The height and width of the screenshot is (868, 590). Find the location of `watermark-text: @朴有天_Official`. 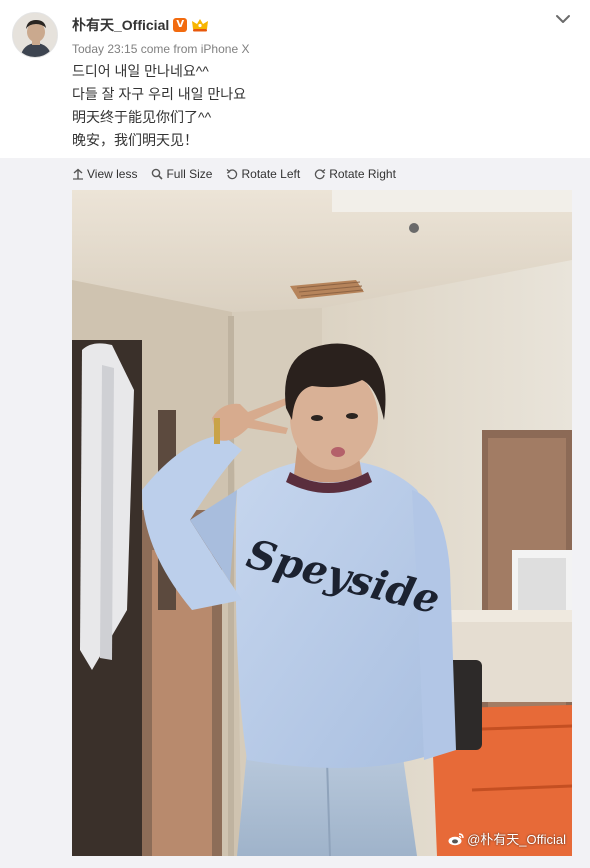

watermark-text: @朴有天_Official is located at coordinates (516, 839).